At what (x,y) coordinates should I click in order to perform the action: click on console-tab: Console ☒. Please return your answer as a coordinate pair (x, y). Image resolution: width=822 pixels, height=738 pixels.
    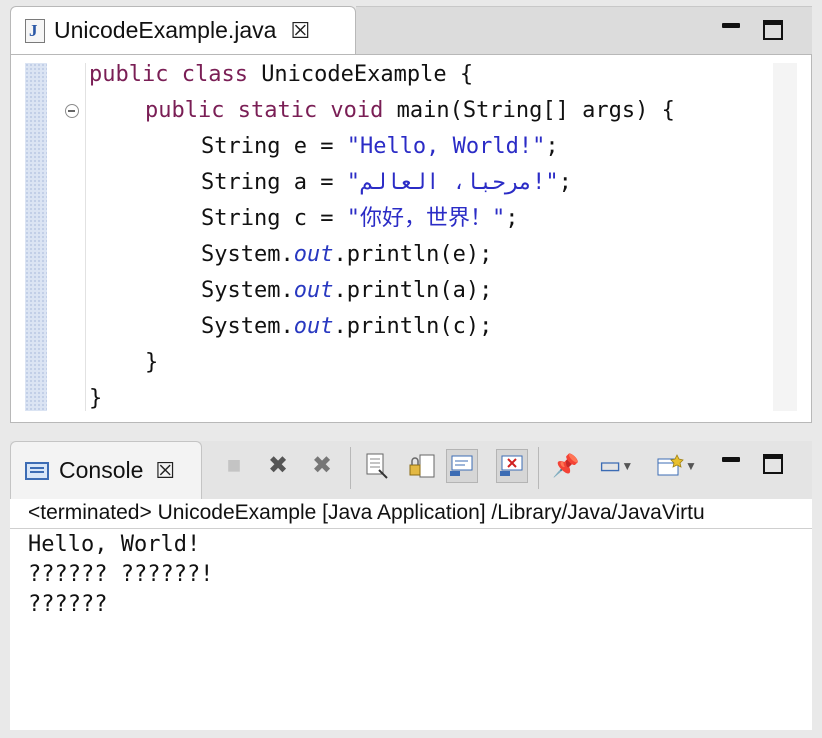
    Looking at the image, I should click on (106, 470).